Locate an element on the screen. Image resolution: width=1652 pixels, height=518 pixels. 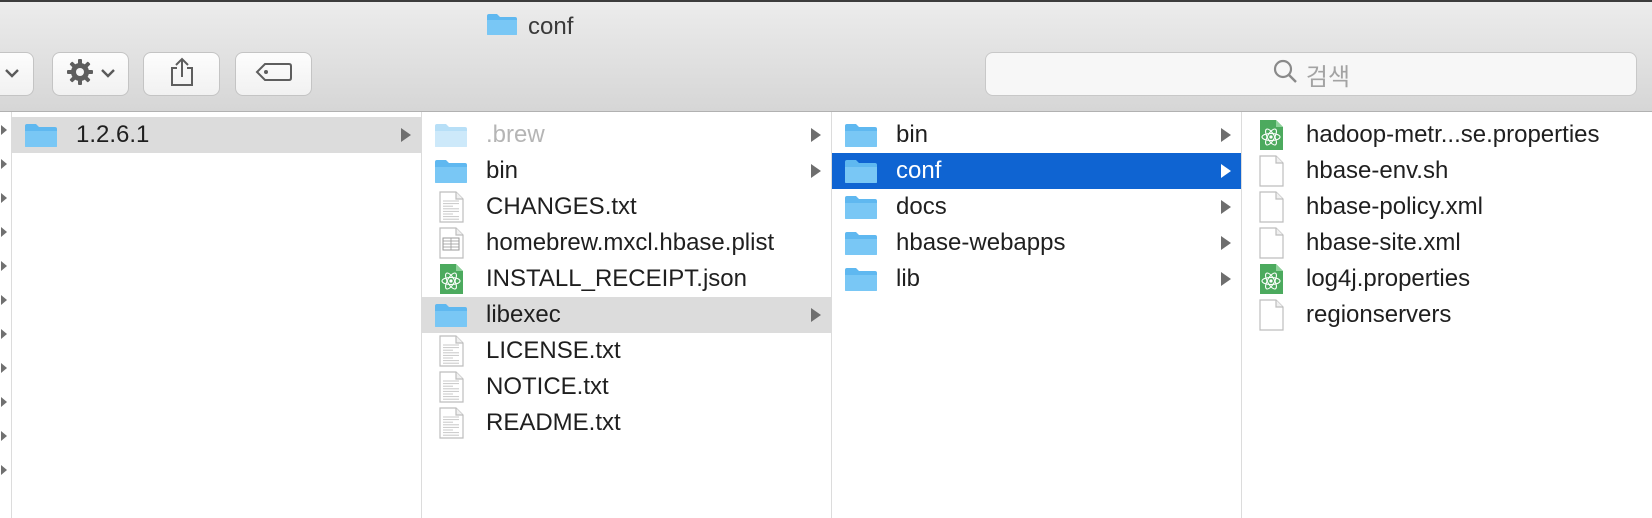
plist-document-icon is located at coordinates (451, 243).